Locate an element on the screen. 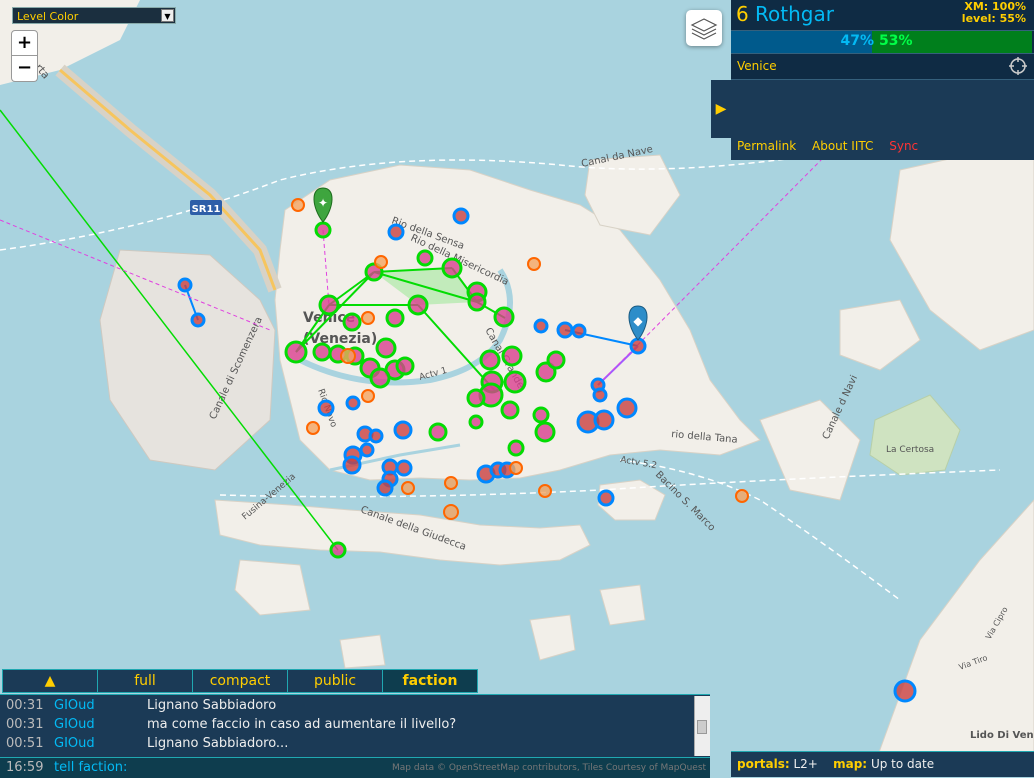 The width and height of the screenshot is (1034, 778). chat-input-prompt: tell faction: is located at coordinates (91, 767).